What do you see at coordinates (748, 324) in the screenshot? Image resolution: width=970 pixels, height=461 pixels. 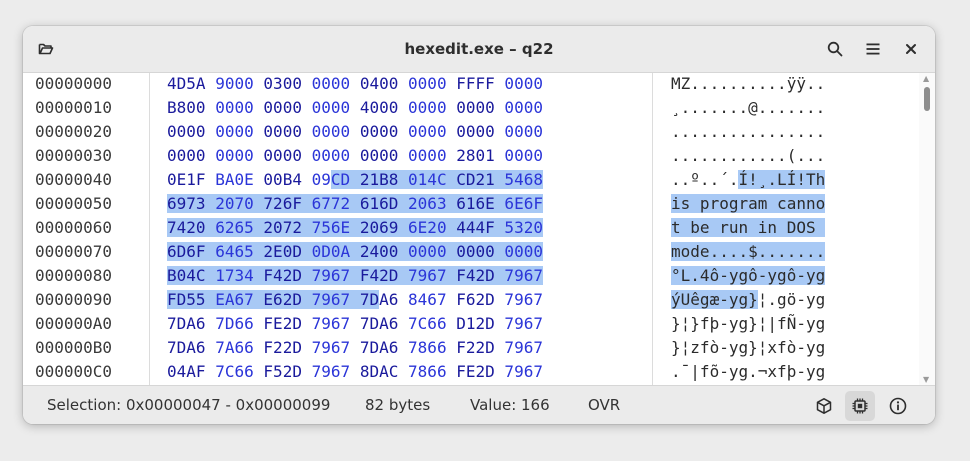 I see `ascii-row: }¦}fþ-yg}¦|fÑ-yg` at bounding box center [748, 324].